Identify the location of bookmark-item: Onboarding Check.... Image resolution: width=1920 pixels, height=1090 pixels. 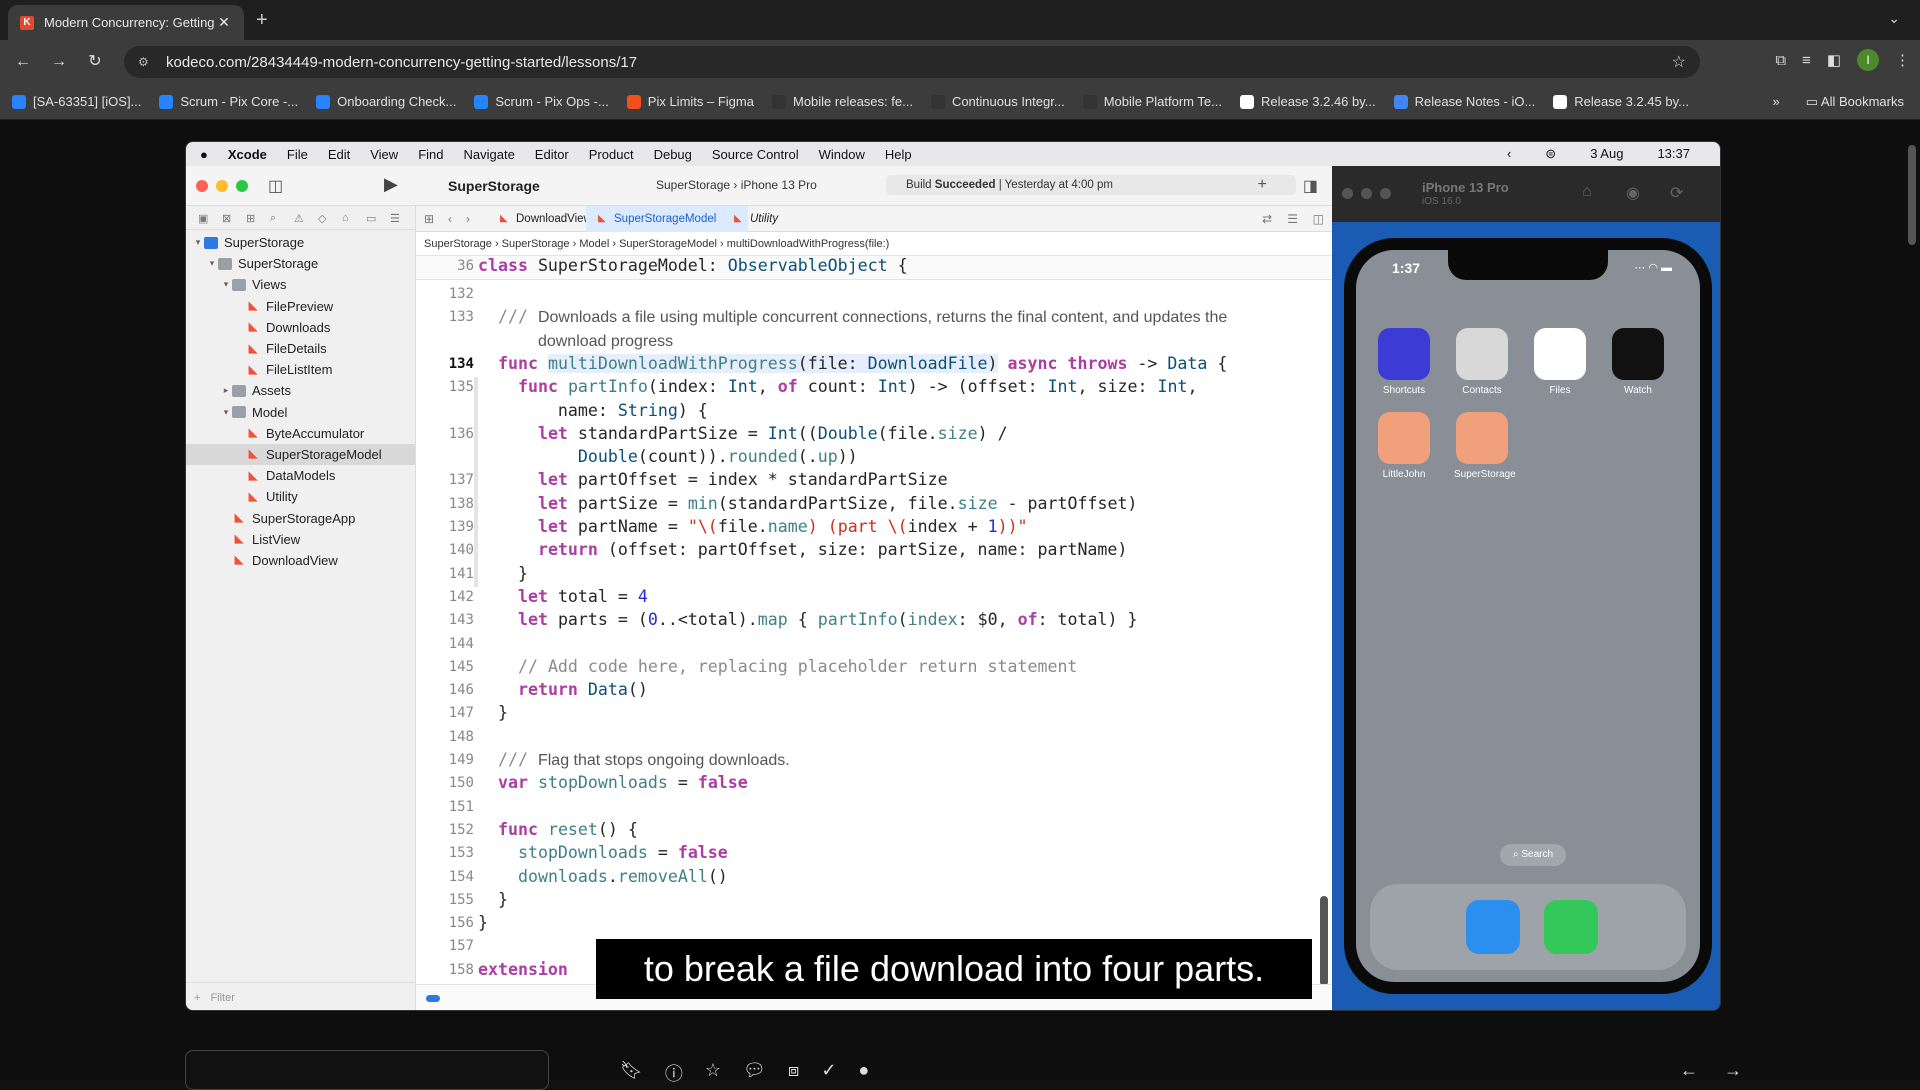
(386, 101).